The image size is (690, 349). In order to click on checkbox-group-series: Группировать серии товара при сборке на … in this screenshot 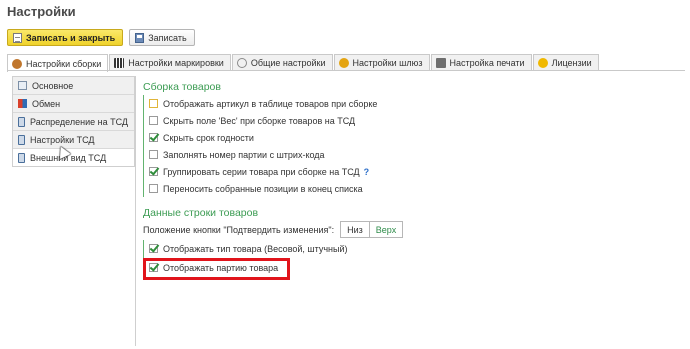, I will do `click(259, 171)`.